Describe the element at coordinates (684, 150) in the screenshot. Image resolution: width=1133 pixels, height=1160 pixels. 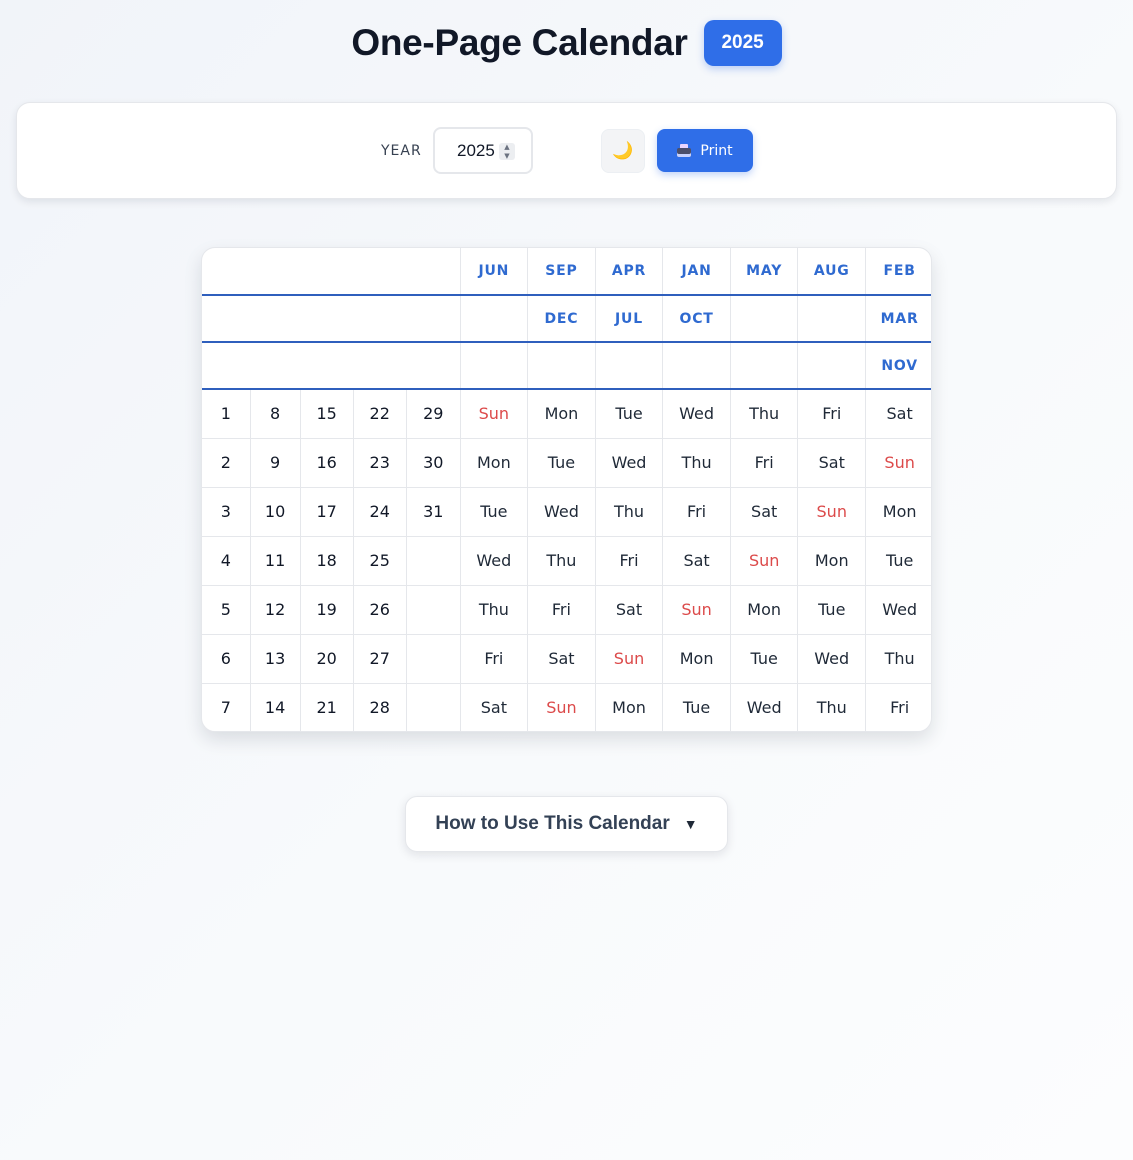
I see `printer-icon` at that location.